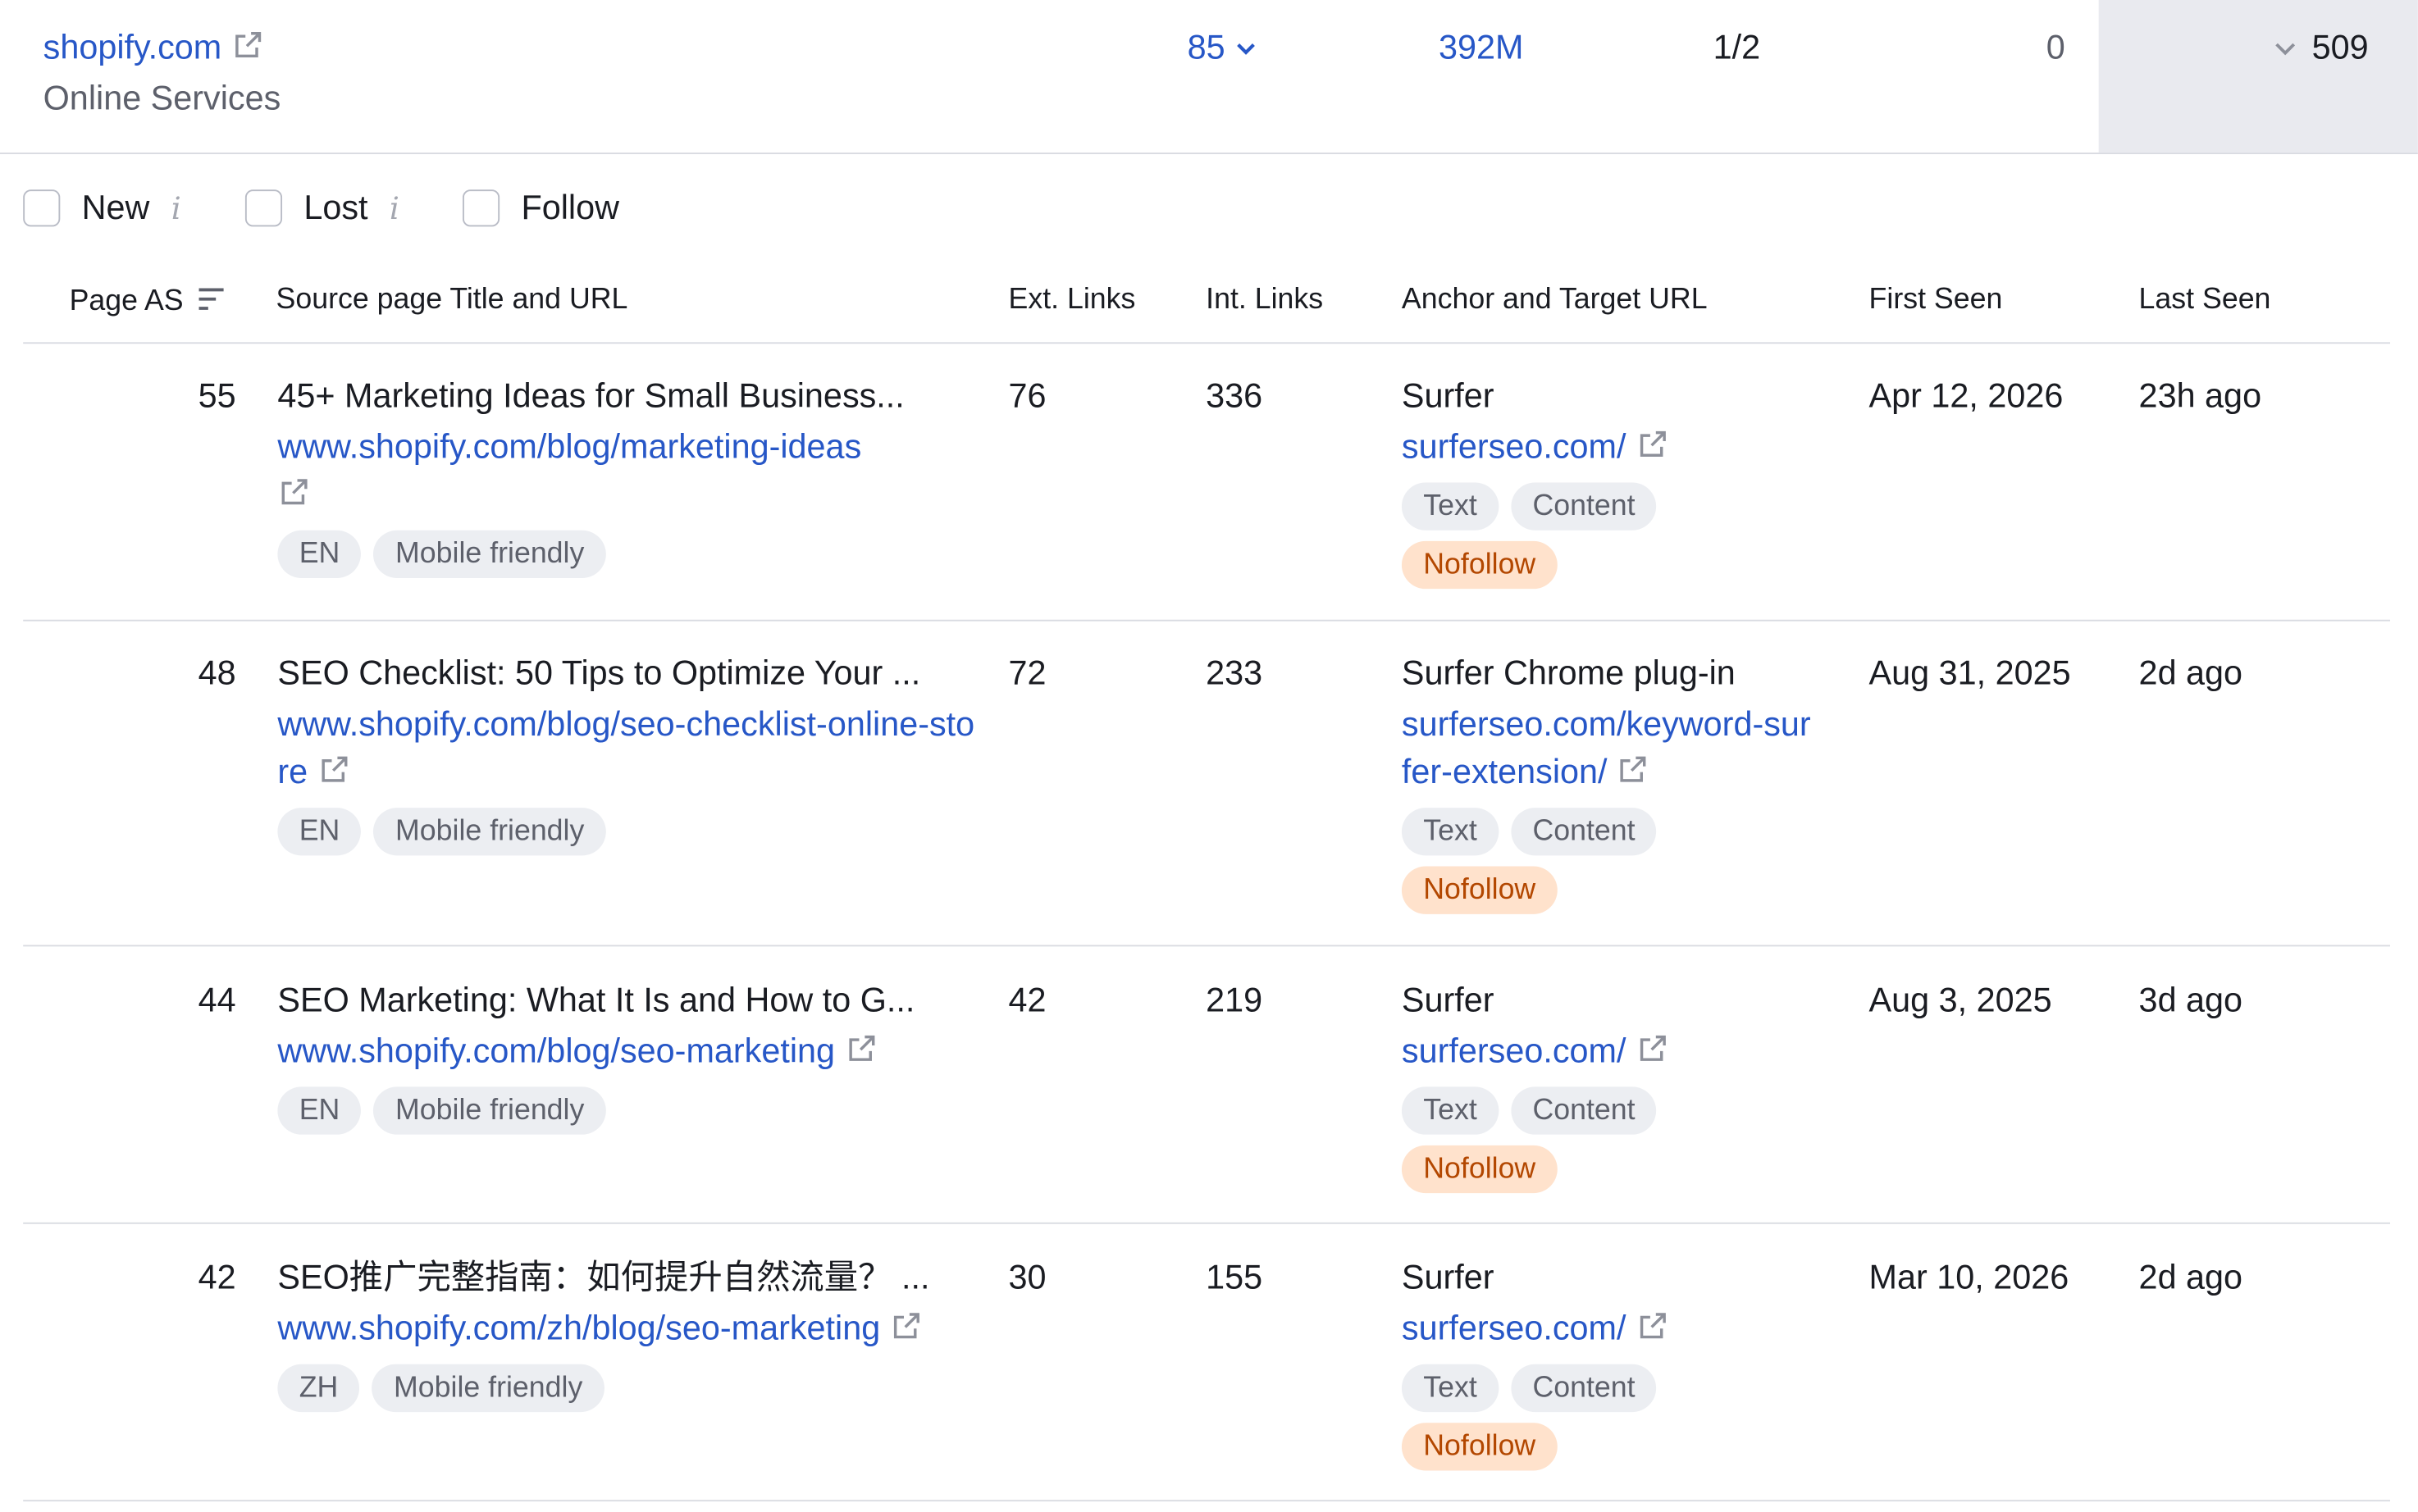  What do you see at coordinates (1568, 673) in the screenshot?
I see `anchor-text: Surfer Chrome plug-in` at bounding box center [1568, 673].